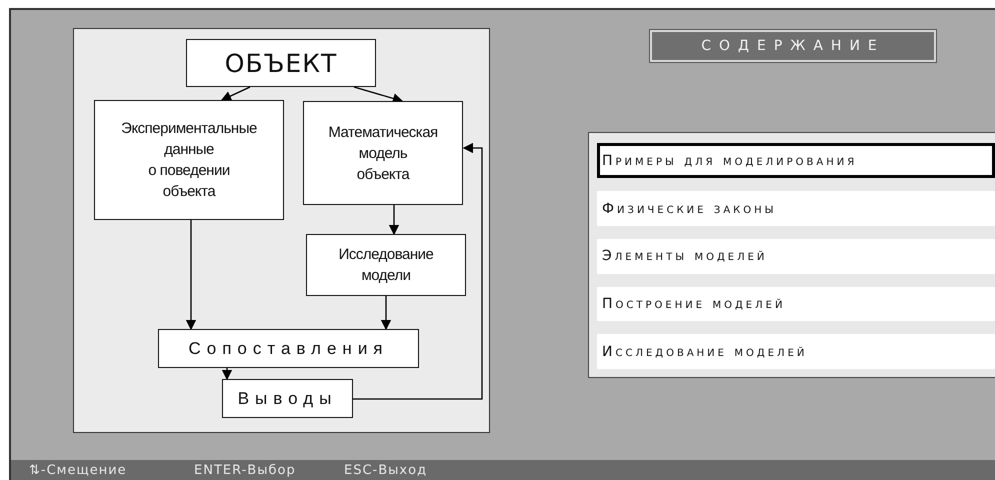  Describe the element at coordinates (793, 46) in the screenshot. I see `contents-title: СОДЕРЖАНИЕ` at that location.